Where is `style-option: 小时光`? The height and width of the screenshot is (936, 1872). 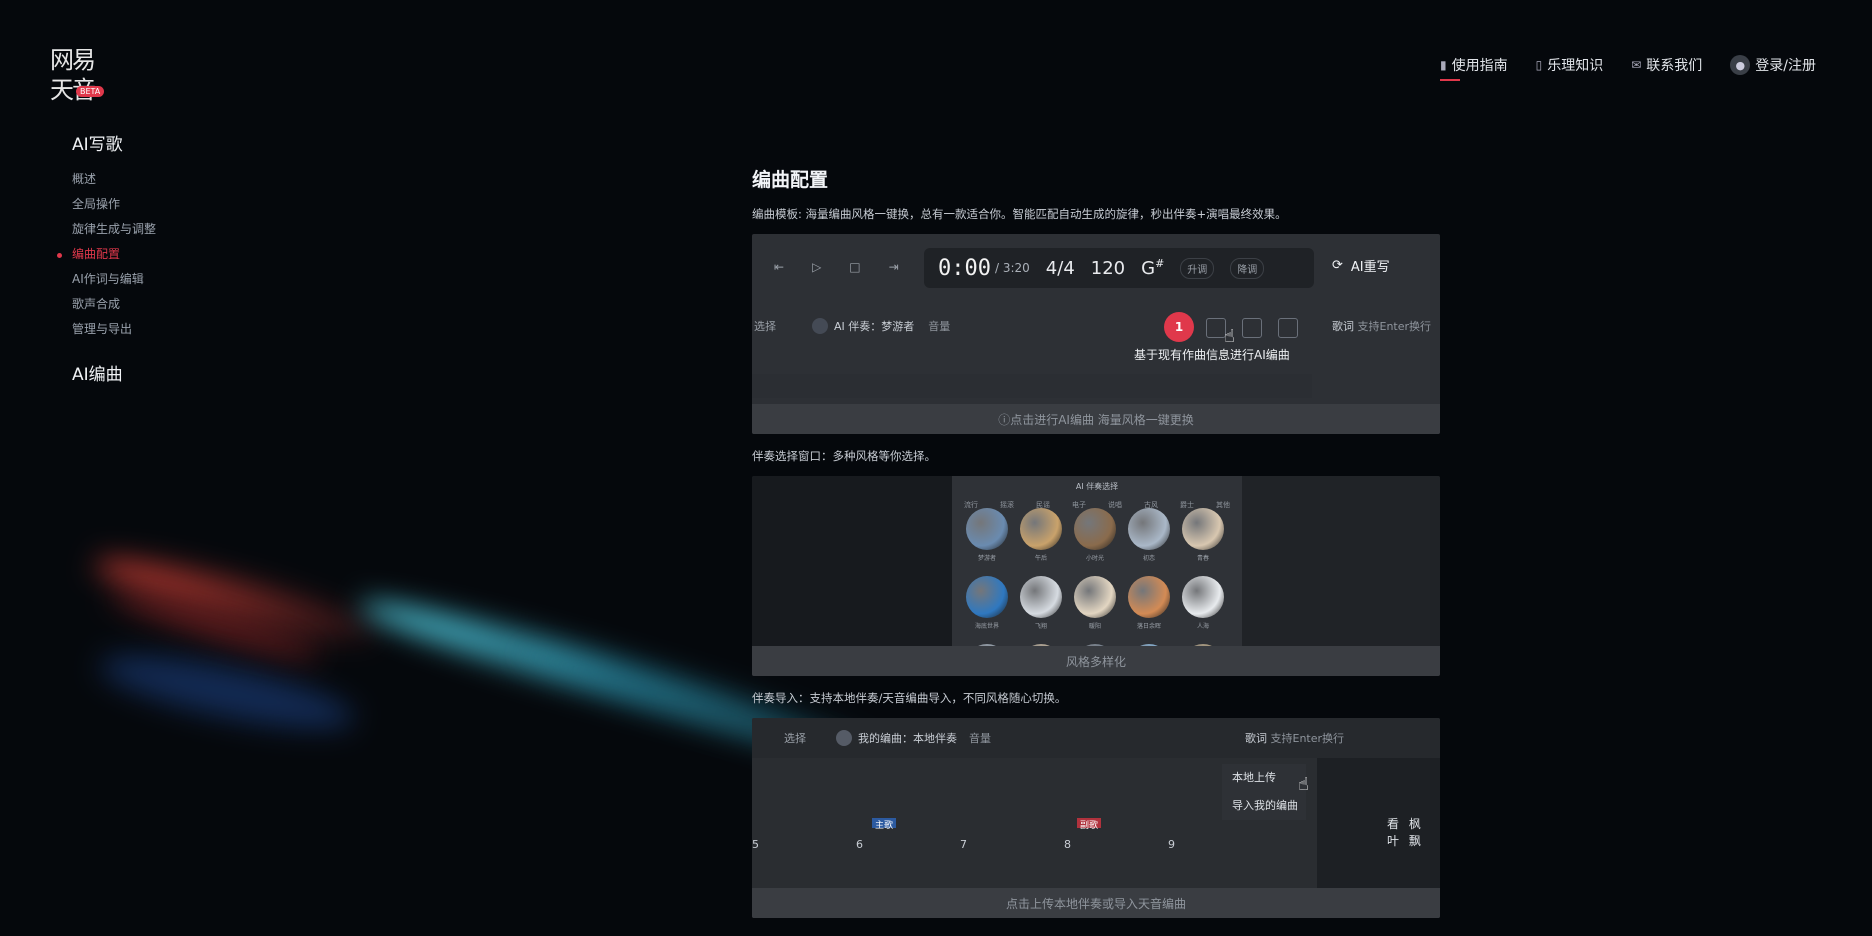 style-option: 小时光 is located at coordinates (1095, 535).